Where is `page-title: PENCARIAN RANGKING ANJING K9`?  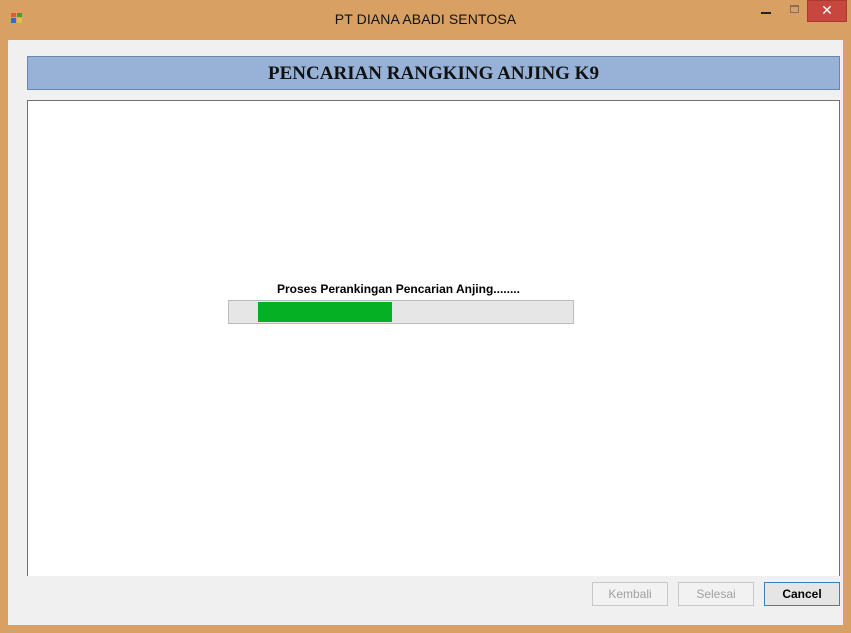 page-title: PENCARIAN RANGKING ANJING K9 is located at coordinates (433, 73).